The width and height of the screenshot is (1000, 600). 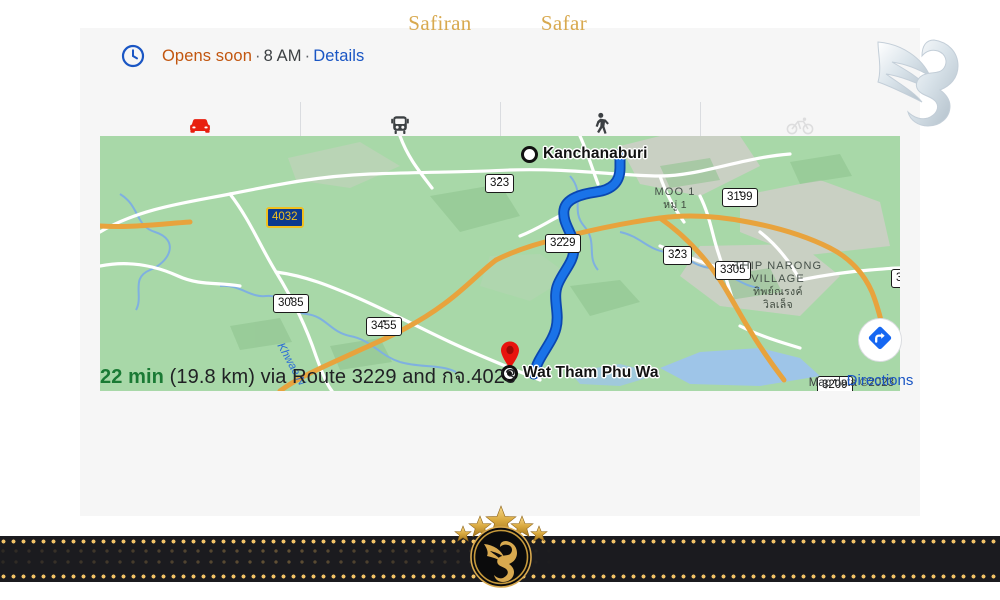 What do you see at coordinates (291, 303) in the screenshot?
I see `route-shield-3085: 3085` at bounding box center [291, 303].